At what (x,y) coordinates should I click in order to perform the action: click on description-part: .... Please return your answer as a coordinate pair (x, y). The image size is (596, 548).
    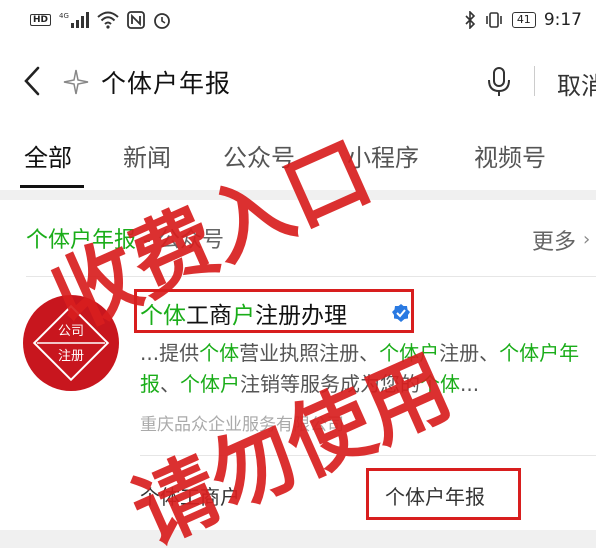
    Looking at the image, I should click on (470, 384).